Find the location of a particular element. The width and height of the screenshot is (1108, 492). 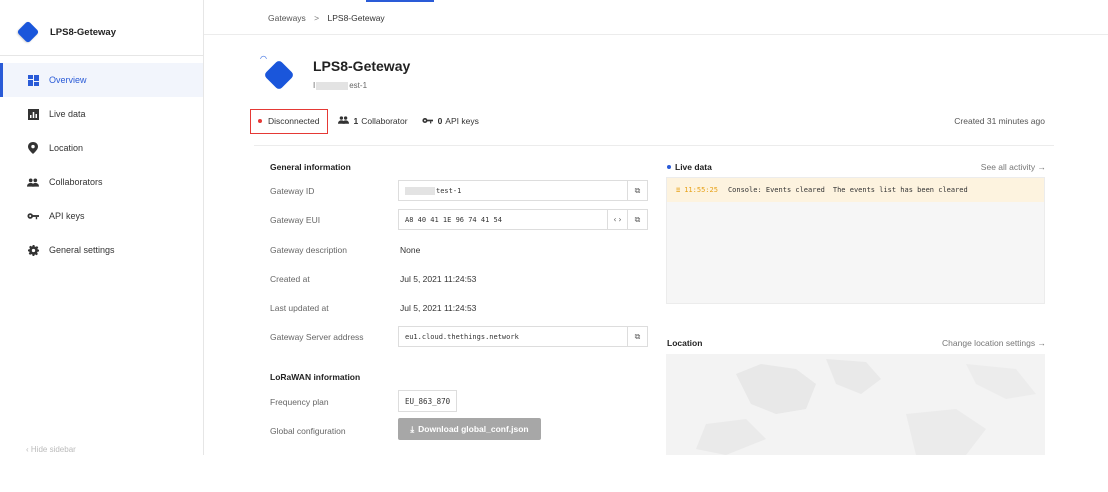

server-address-field: eu1.cloud.thethings.network ⧉ is located at coordinates (523, 336).